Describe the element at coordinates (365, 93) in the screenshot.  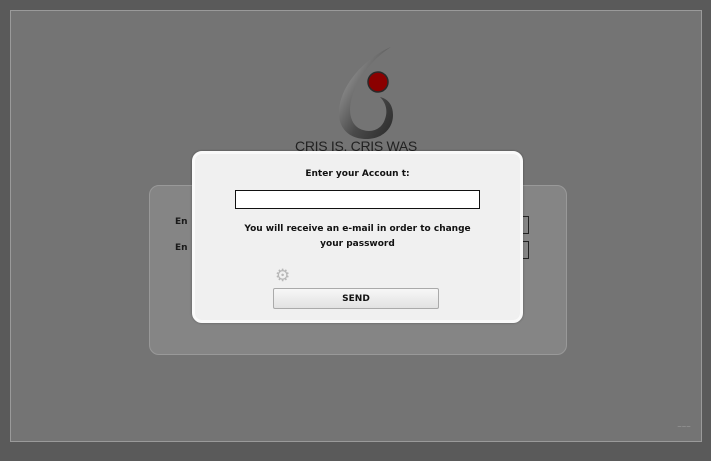
I see `swirl-logo-icon` at that location.